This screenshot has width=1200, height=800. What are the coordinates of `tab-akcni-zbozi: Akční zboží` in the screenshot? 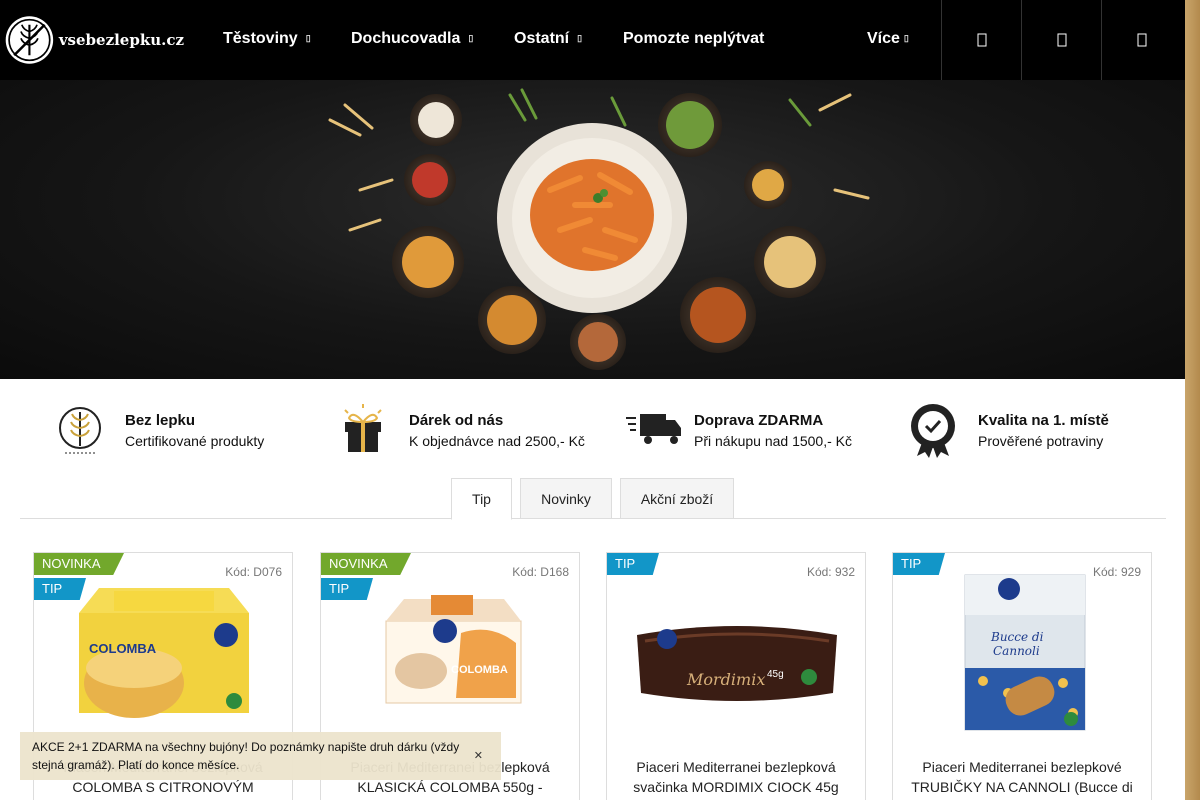 It's located at (677, 498).